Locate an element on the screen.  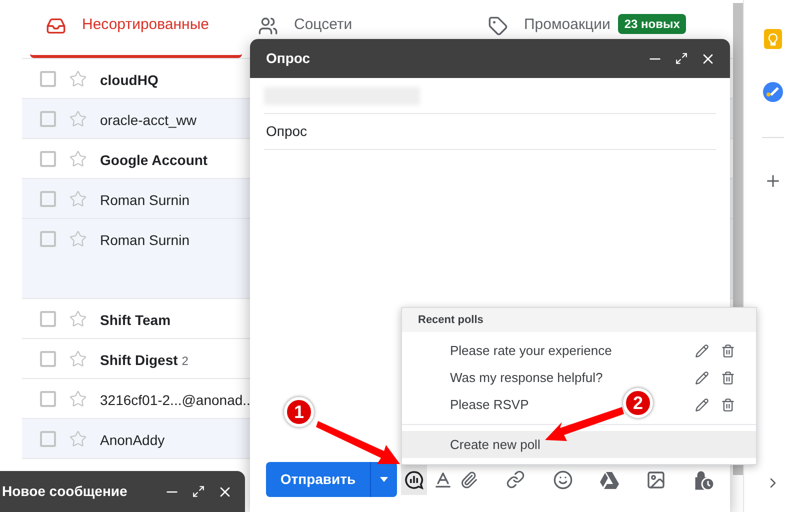
sender-name: Shift Team is located at coordinates (135, 320).